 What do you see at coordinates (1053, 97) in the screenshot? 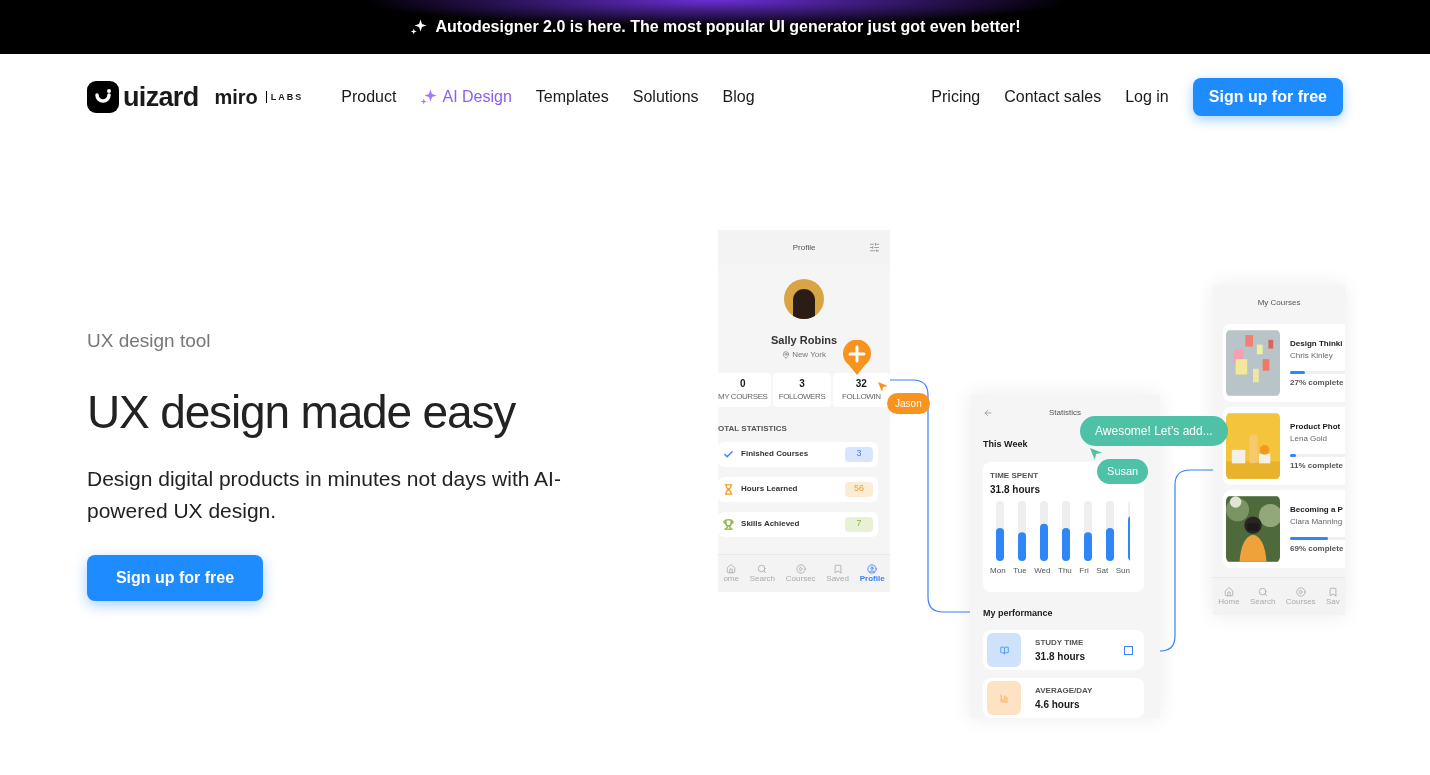
I see `nav-link: Contact sales` at bounding box center [1053, 97].